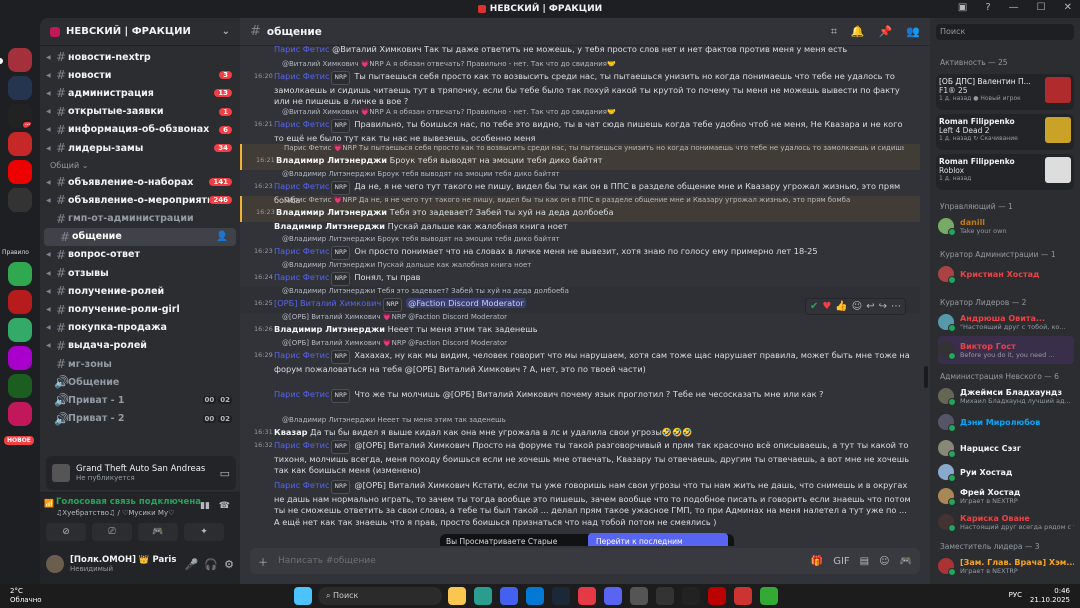  Describe the element at coordinates (841, 306) in the screenshot. I see `thumbs-up-icon: 👍` at that location.